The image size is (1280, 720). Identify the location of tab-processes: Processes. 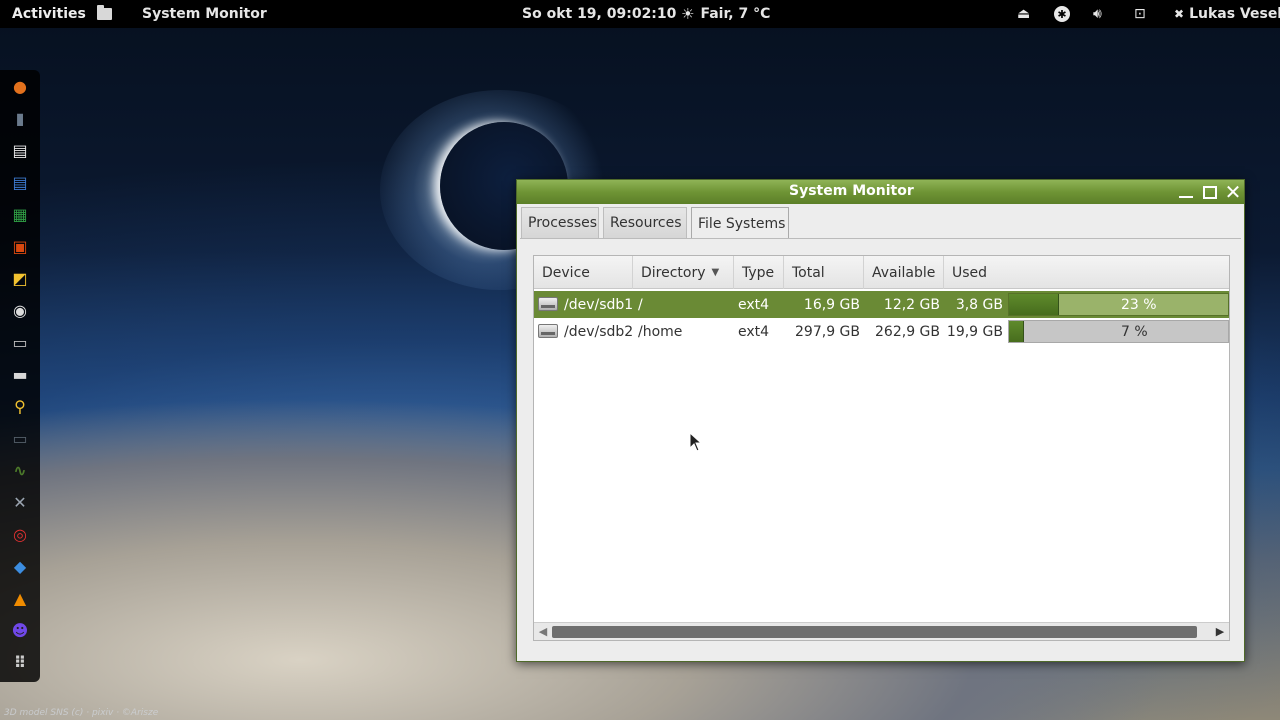
(560, 222).